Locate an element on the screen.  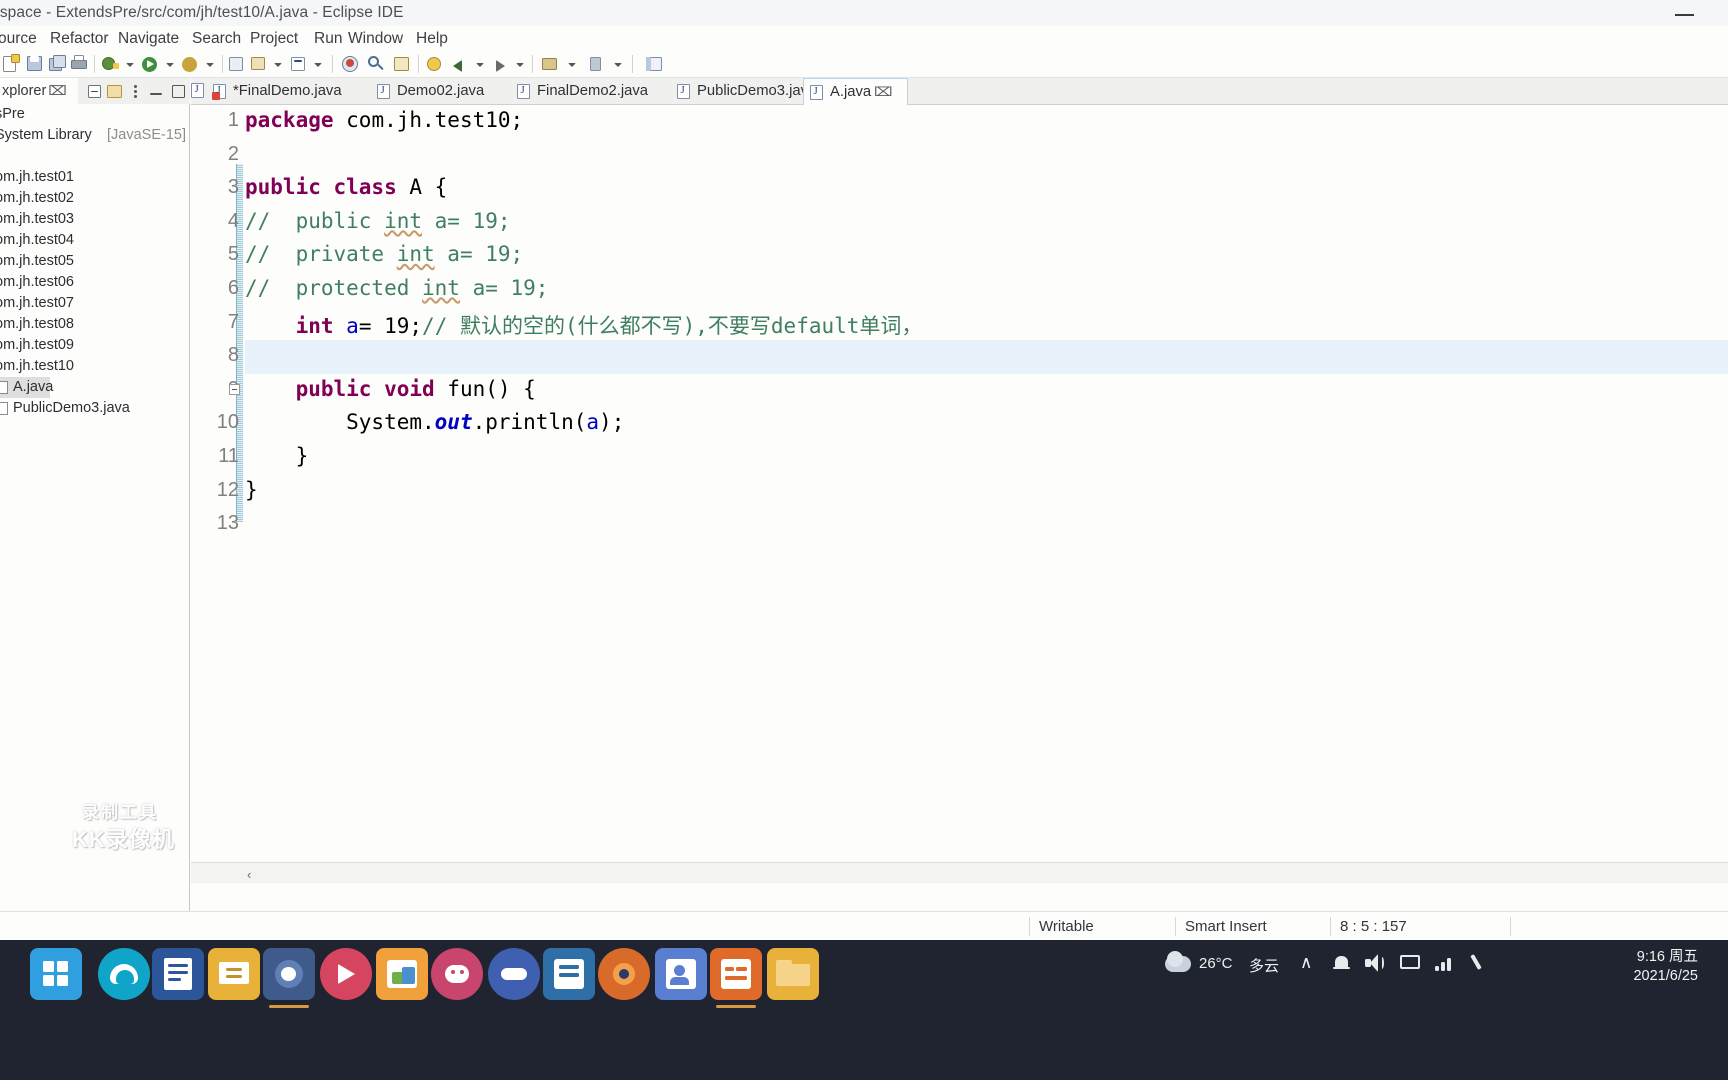
maximize-panel-icon is located at coordinates (179, 91).